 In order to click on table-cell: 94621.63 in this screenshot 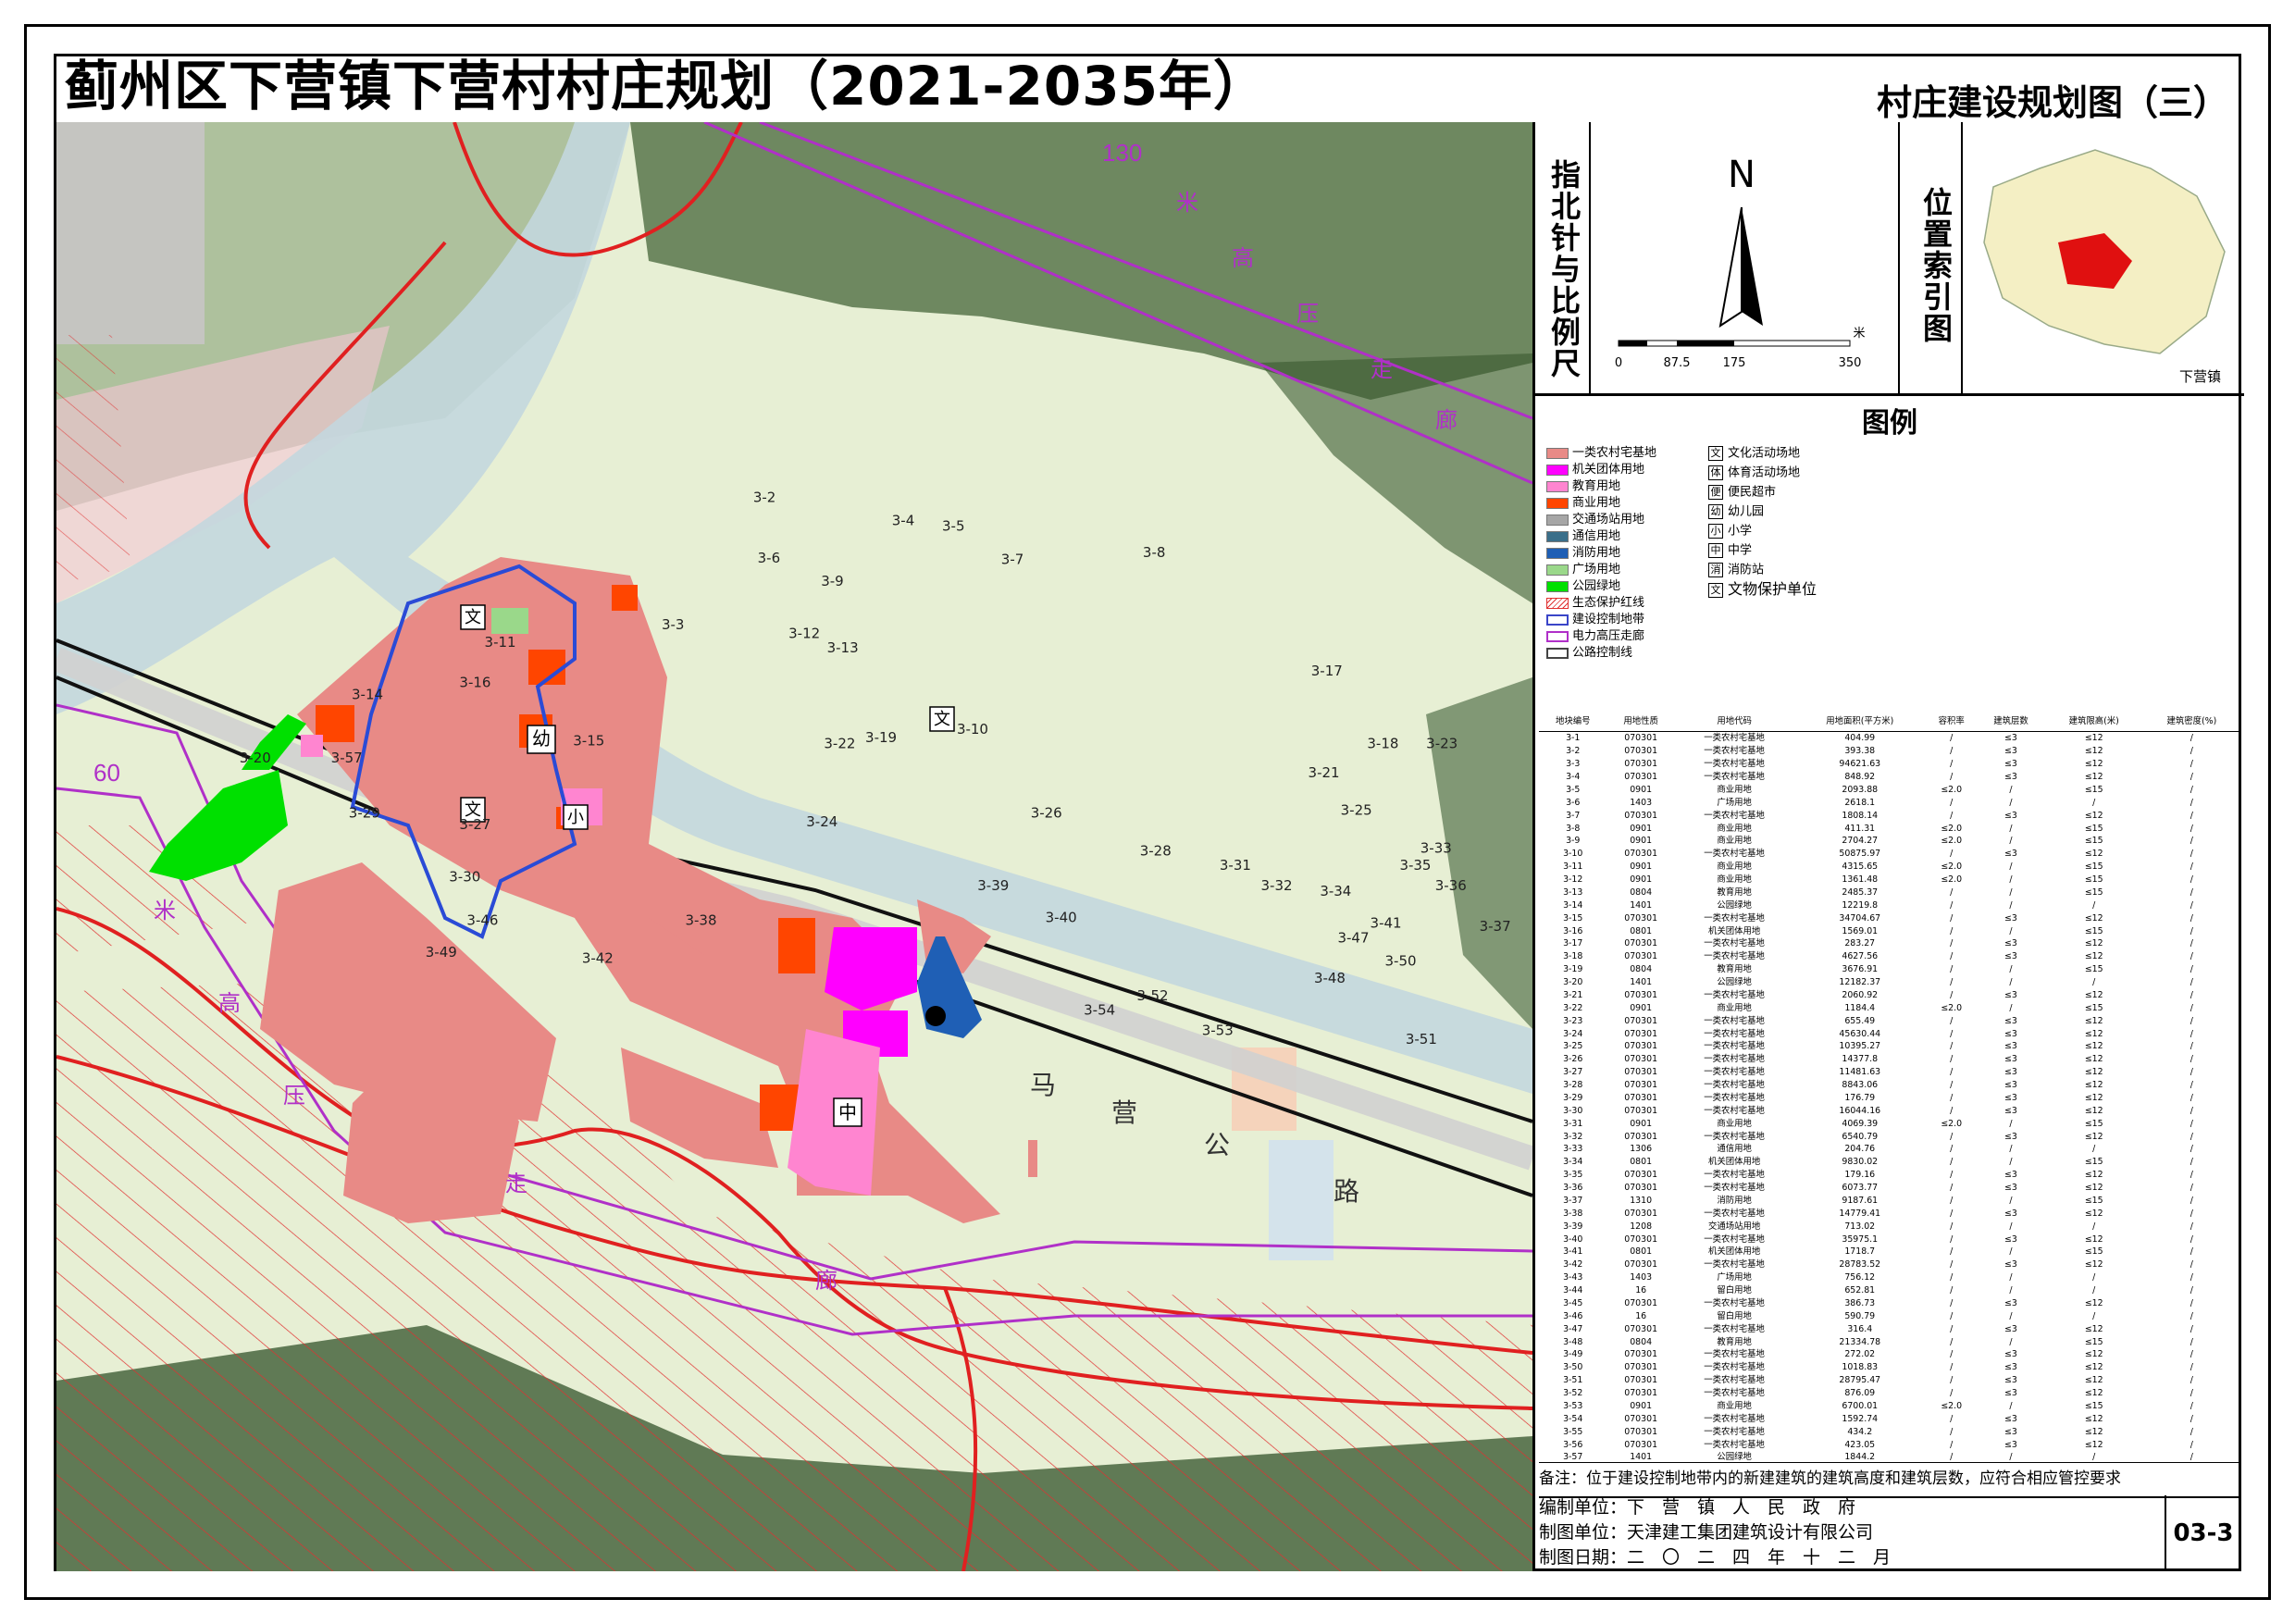, I will do `click(1860, 764)`.